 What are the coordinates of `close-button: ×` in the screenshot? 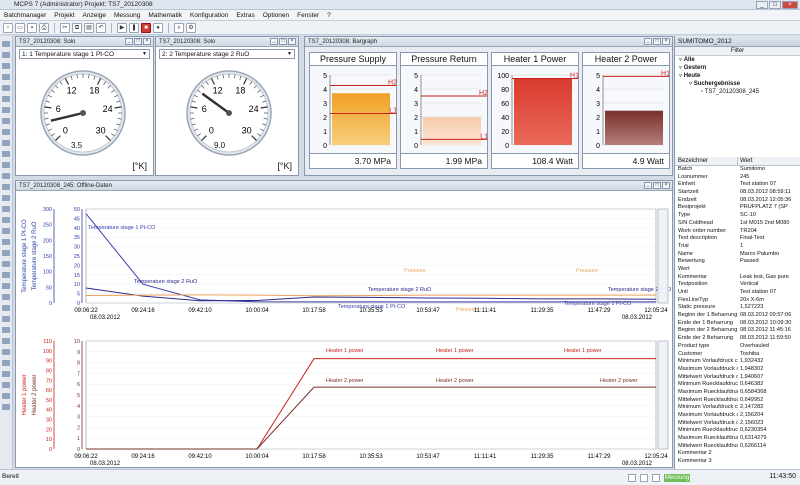 It's located at (790, 5).